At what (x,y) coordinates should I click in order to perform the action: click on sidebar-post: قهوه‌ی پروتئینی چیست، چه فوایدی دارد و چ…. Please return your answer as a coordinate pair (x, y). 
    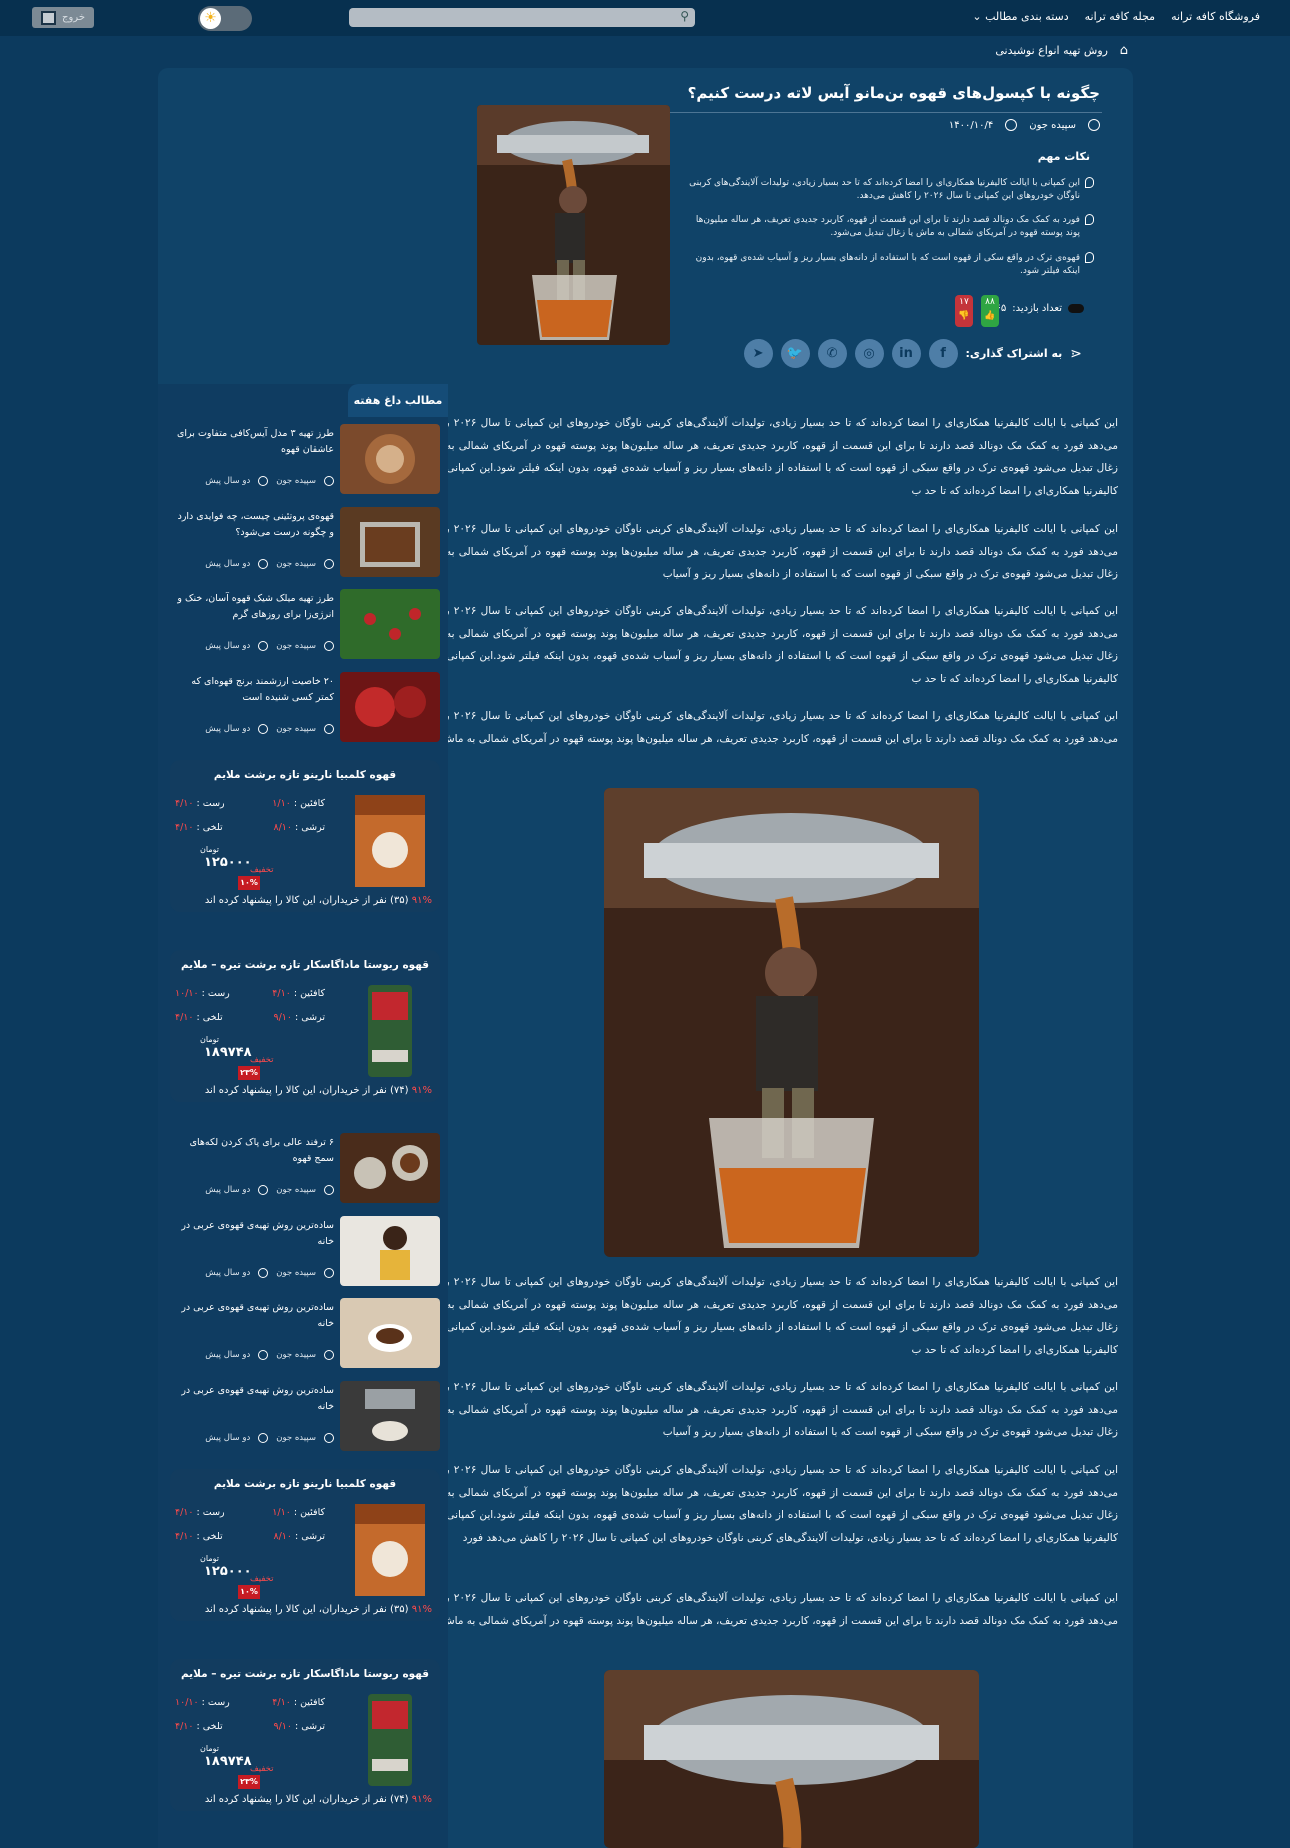
    Looking at the image, I should click on (305, 542).